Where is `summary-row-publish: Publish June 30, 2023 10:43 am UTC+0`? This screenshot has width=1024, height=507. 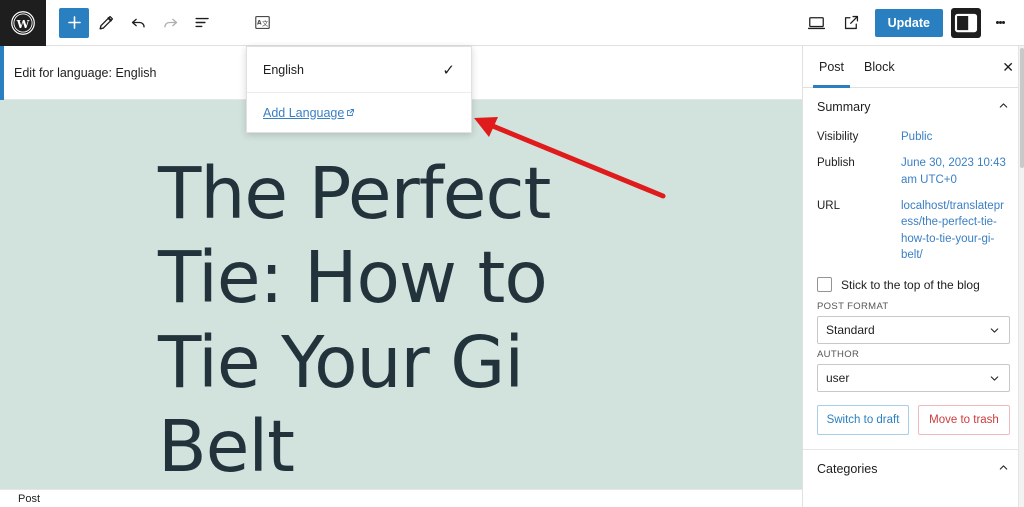
summary-row-publish: Publish June 30, 2023 10:43 am UTC+0 is located at coordinates (913, 173).